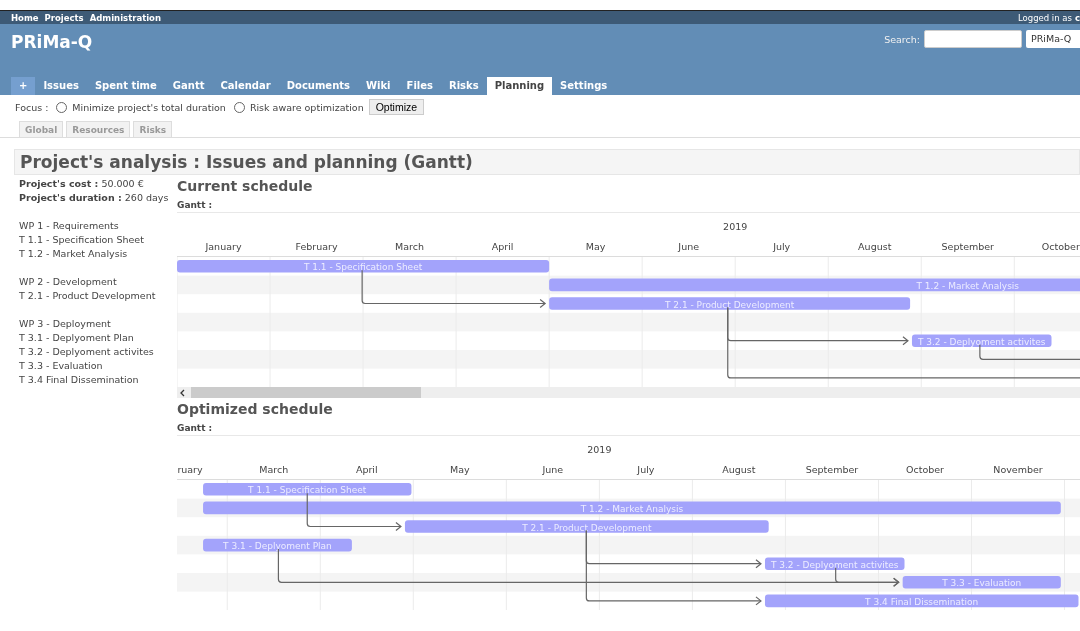  Describe the element at coordinates (32, 107) in the screenshot. I see `focus-label: Focus :` at that location.